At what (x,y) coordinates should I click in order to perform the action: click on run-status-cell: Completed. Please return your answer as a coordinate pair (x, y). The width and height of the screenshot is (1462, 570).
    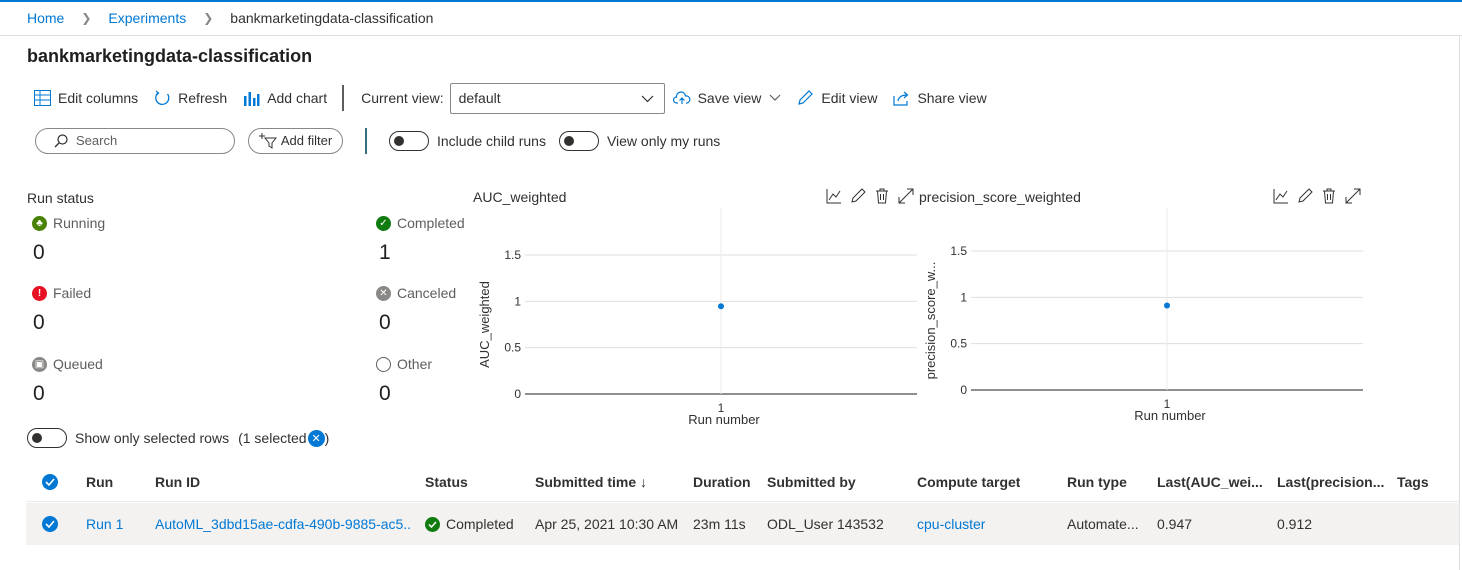
    Looking at the image, I should click on (469, 524).